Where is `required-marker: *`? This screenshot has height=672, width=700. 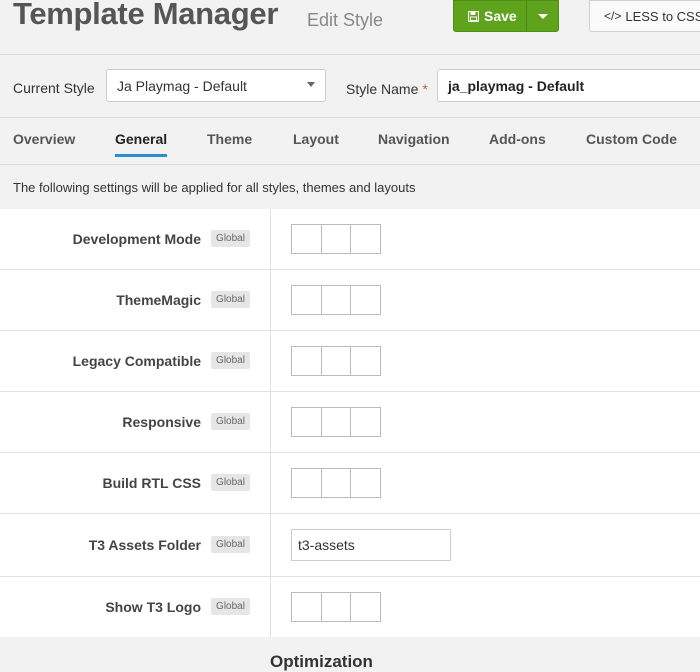
required-marker: * is located at coordinates (425, 89).